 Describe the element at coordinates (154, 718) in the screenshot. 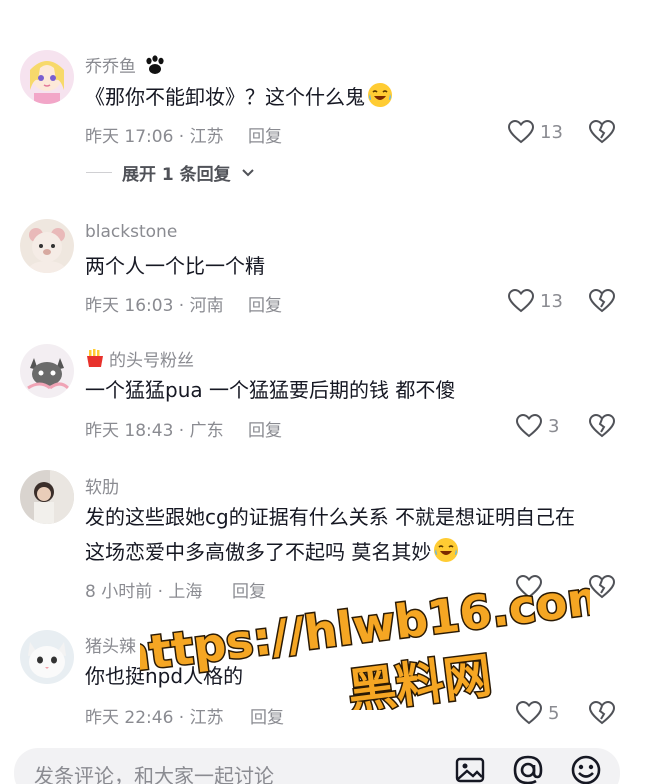

I see `comment-time-location: 昨天 22:46 · 江苏` at that location.